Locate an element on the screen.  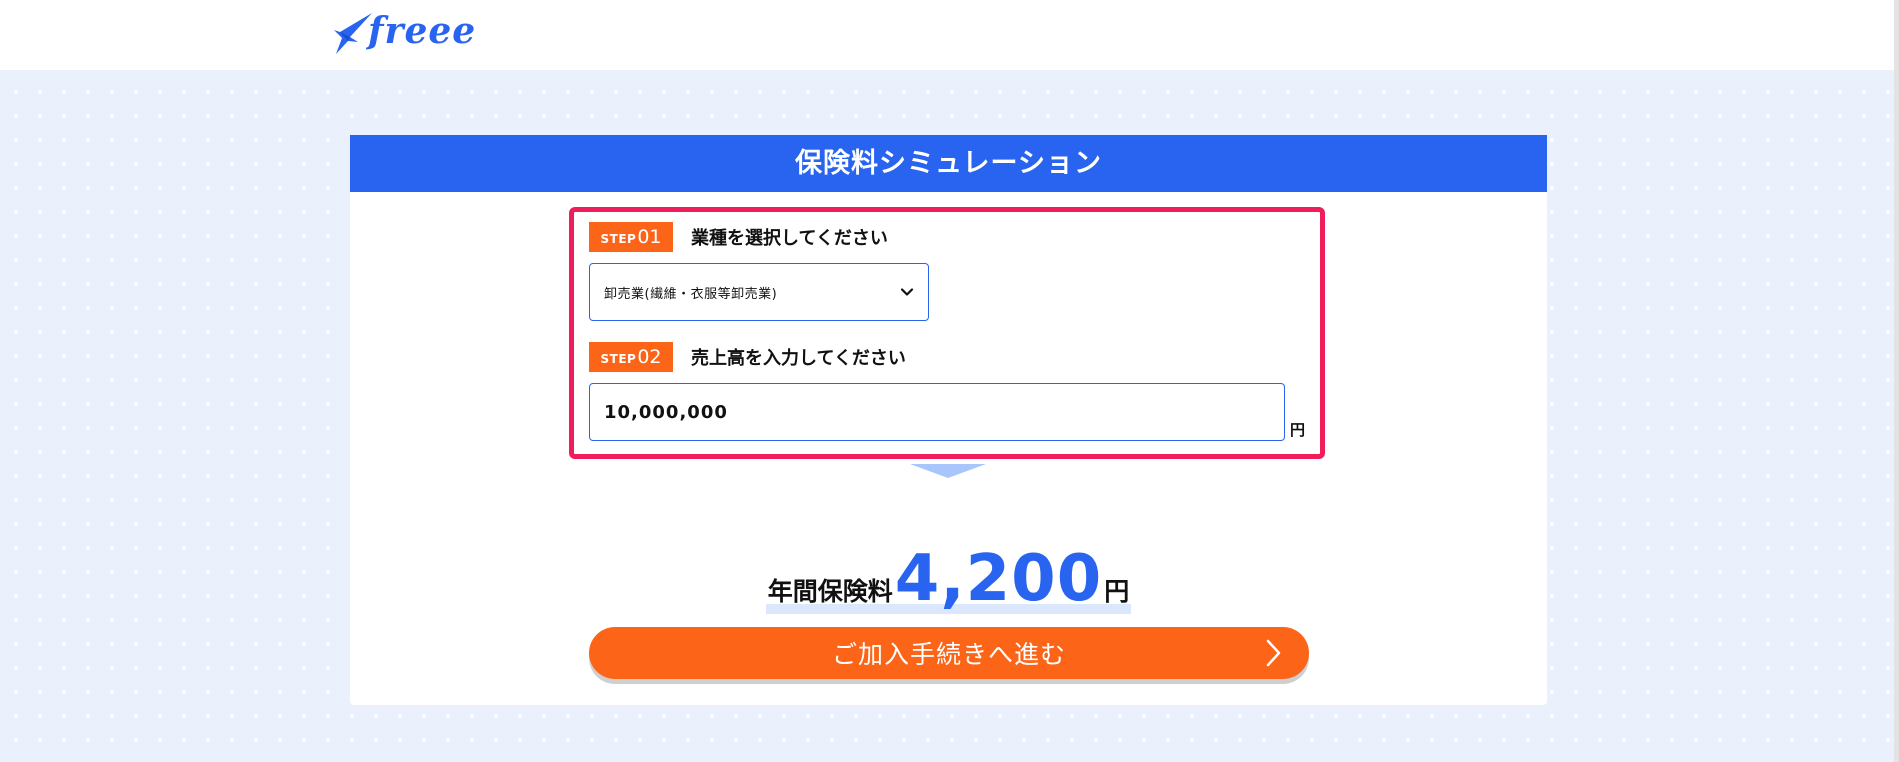
industry-select-value: 卸売業(繊維・衣服等卸売業) is located at coordinates (691, 294).